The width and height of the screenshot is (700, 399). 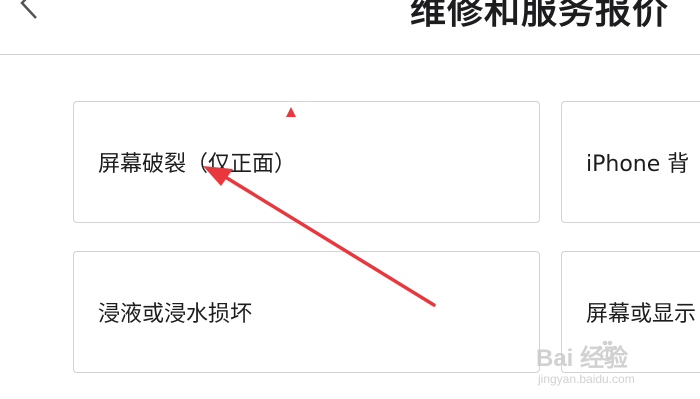 What do you see at coordinates (28, 9) in the screenshot?
I see `chevron-left-icon` at bounding box center [28, 9].